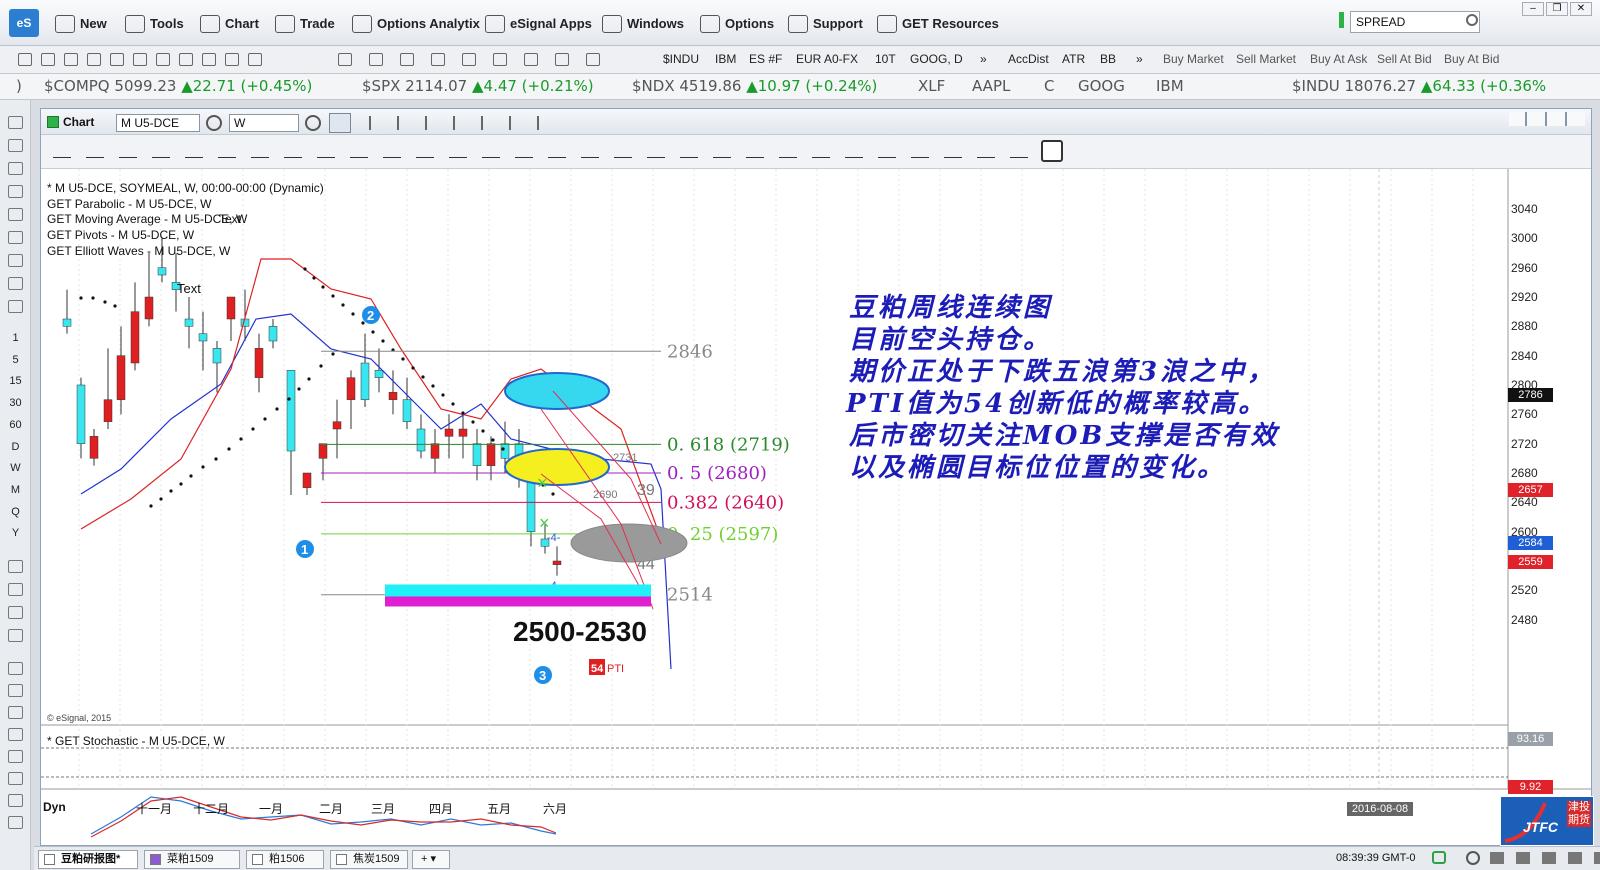 This screenshot has width=1600, height=870. Describe the element at coordinates (1415, 22) in the screenshot. I see `symbol-search-input: SPREAD` at that location.